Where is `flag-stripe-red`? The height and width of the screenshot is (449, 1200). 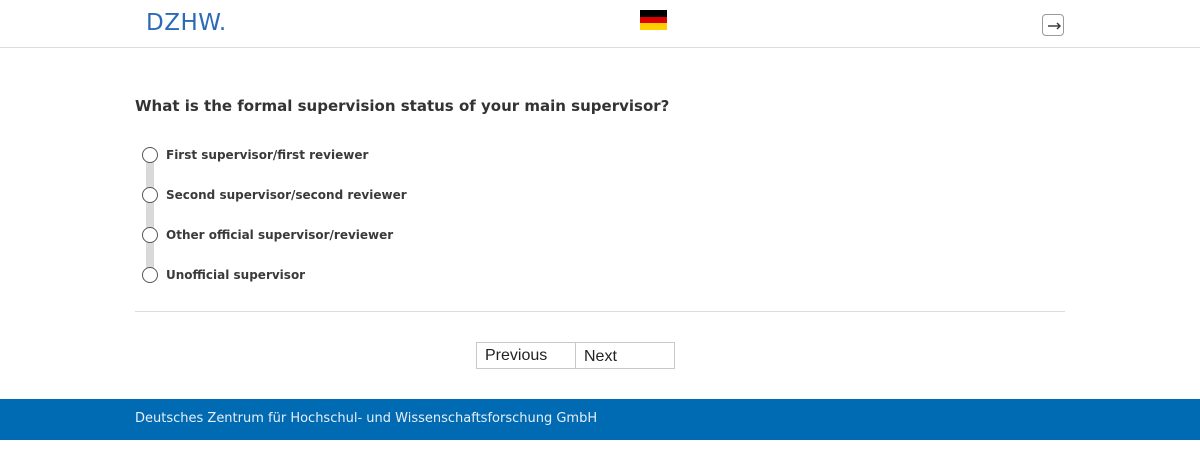
flag-stripe-red is located at coordinates (653, 20).